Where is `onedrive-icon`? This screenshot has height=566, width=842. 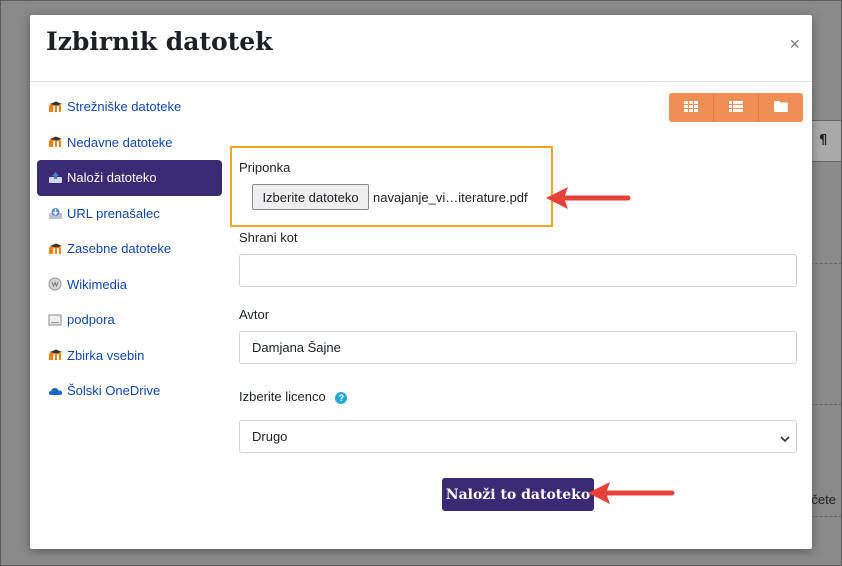
onedrive-icon is located at coordinates (55, 391).